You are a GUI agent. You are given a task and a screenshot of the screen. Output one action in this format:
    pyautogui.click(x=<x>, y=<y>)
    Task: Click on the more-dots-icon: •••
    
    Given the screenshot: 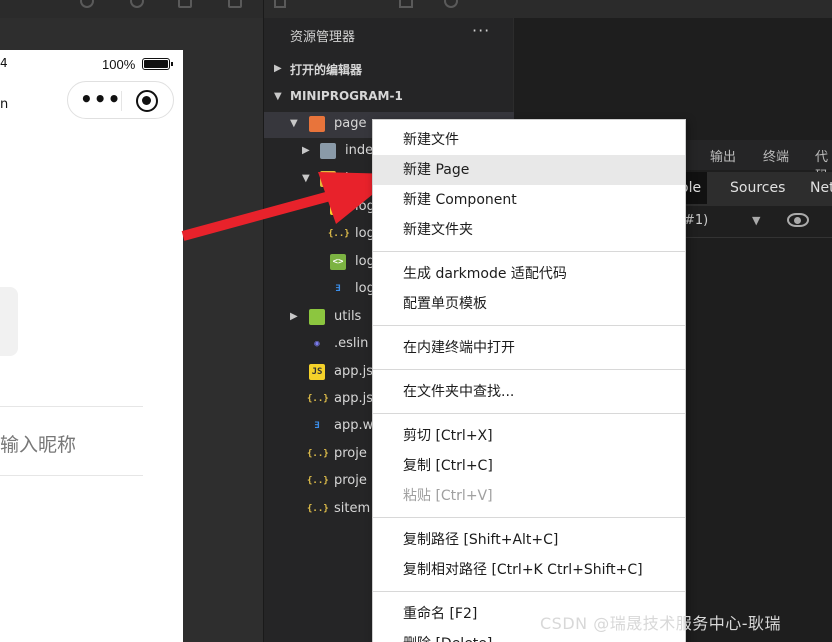 What is the action you would take?
    pyautogui.click(x=100, y=99)
    